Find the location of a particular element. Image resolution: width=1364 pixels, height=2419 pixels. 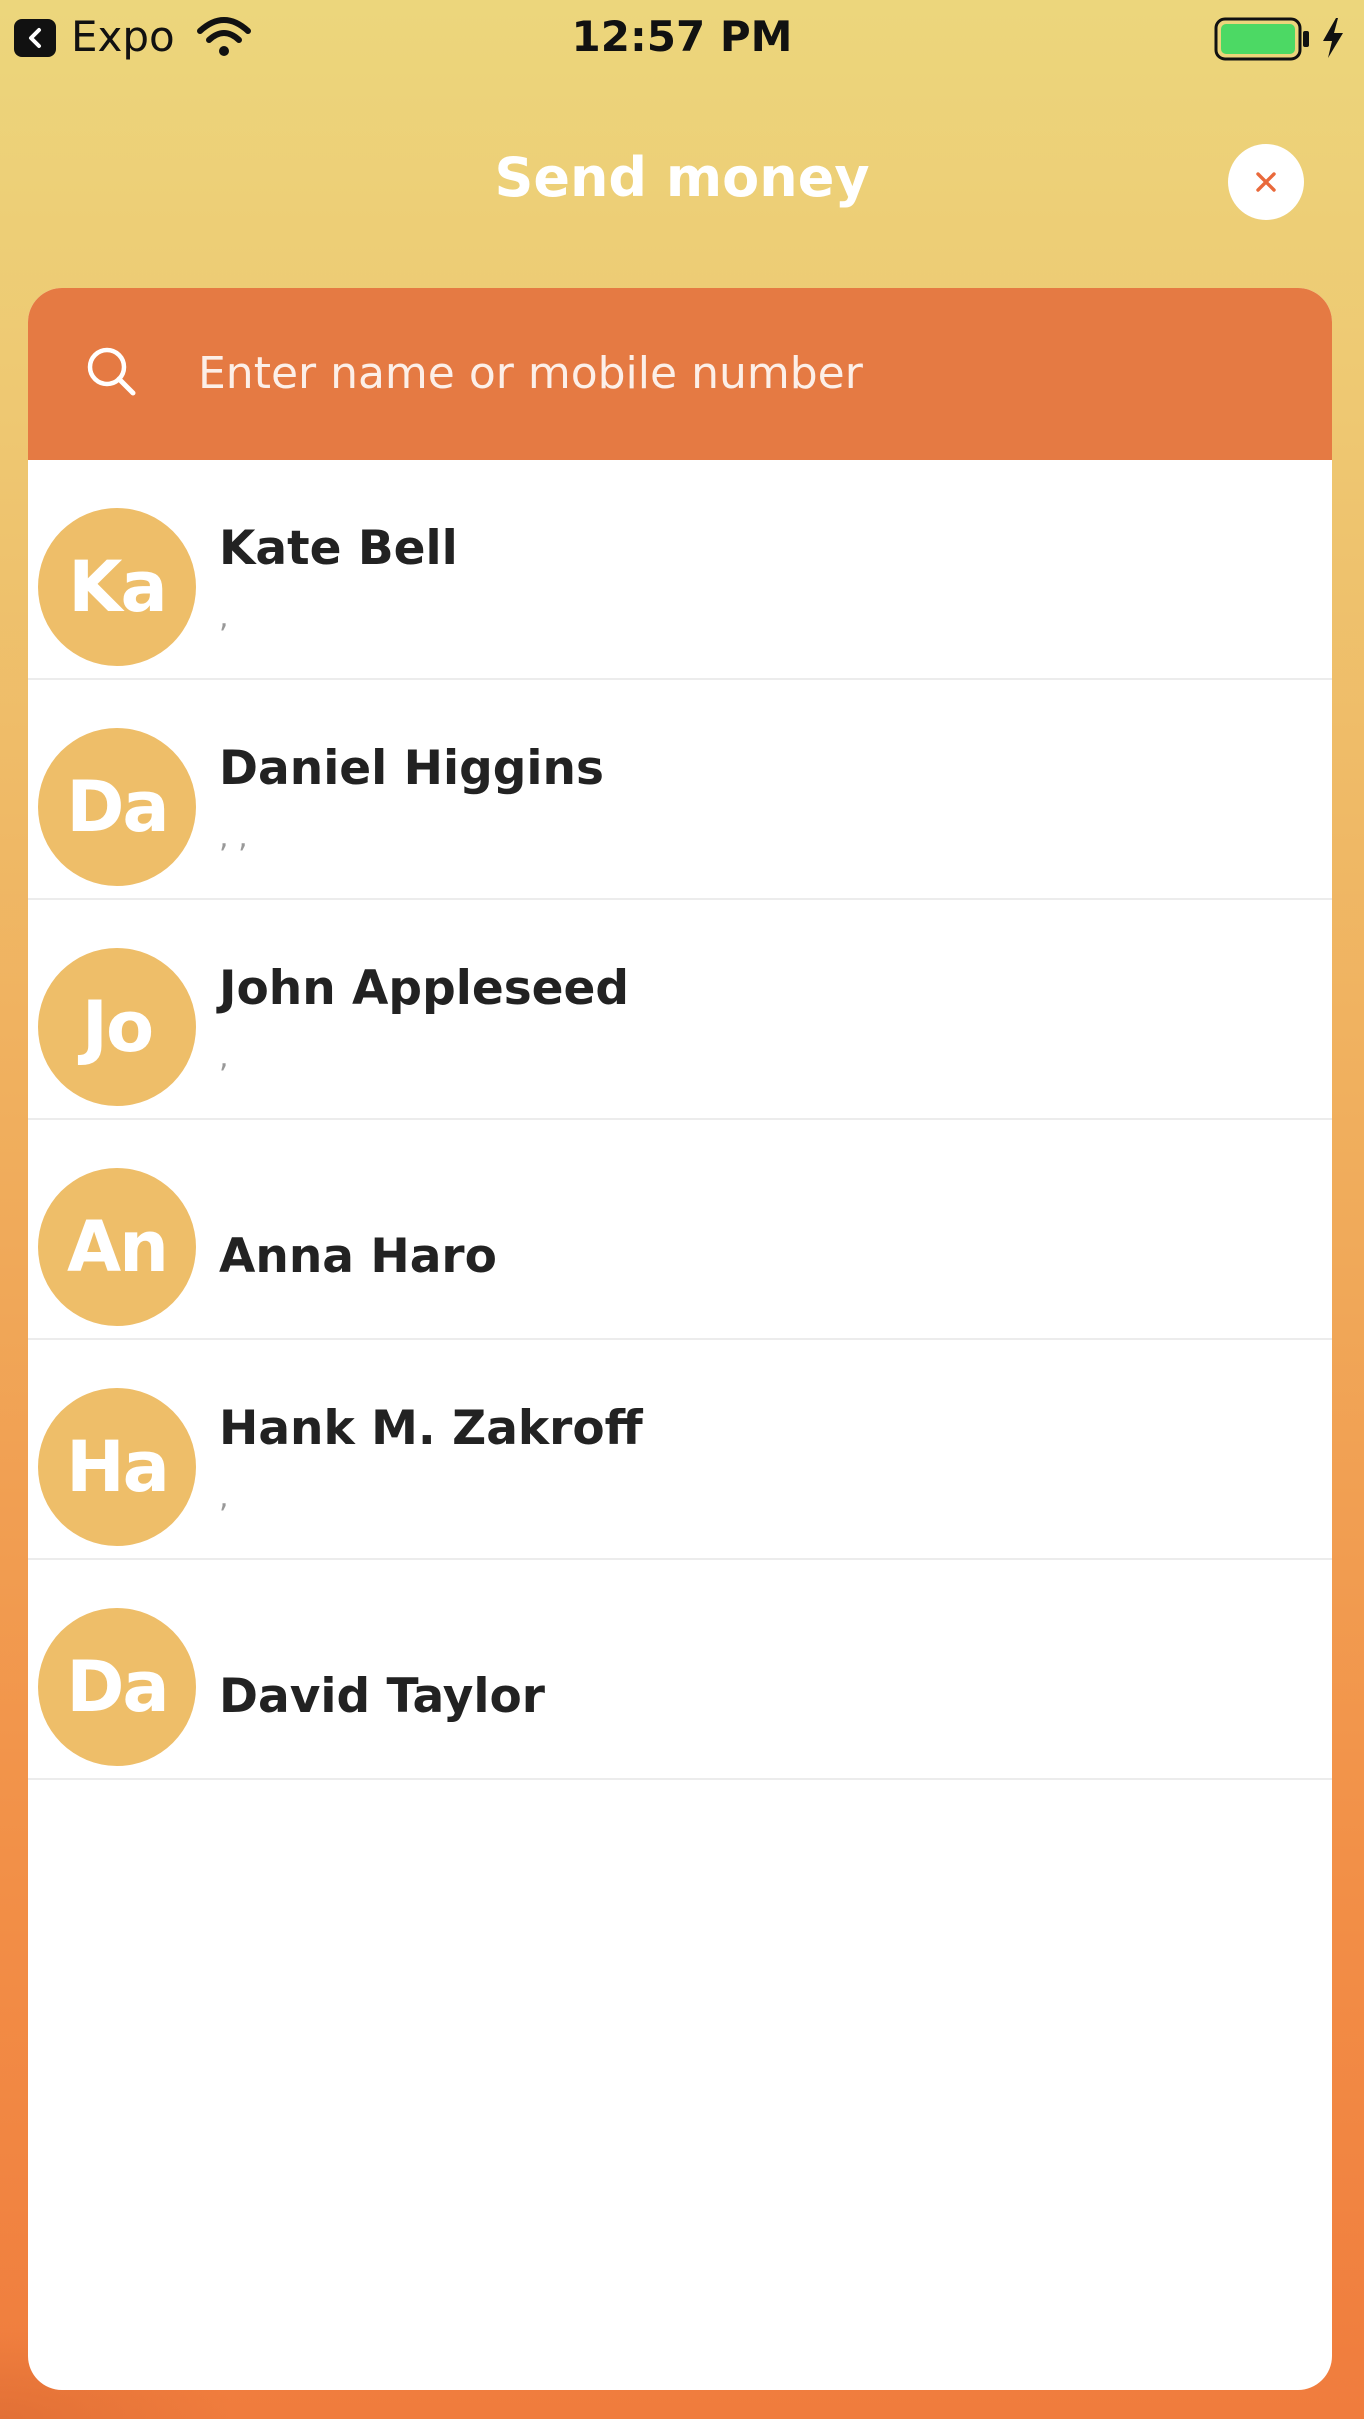

contact-name: John Appleseed is located at coordinates (424, 988).